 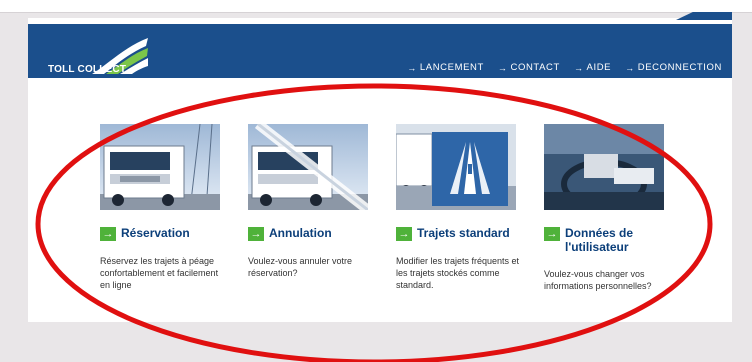 I want to click on nav-deconnection: → DECONNECTION, so click(x=673, y=67).